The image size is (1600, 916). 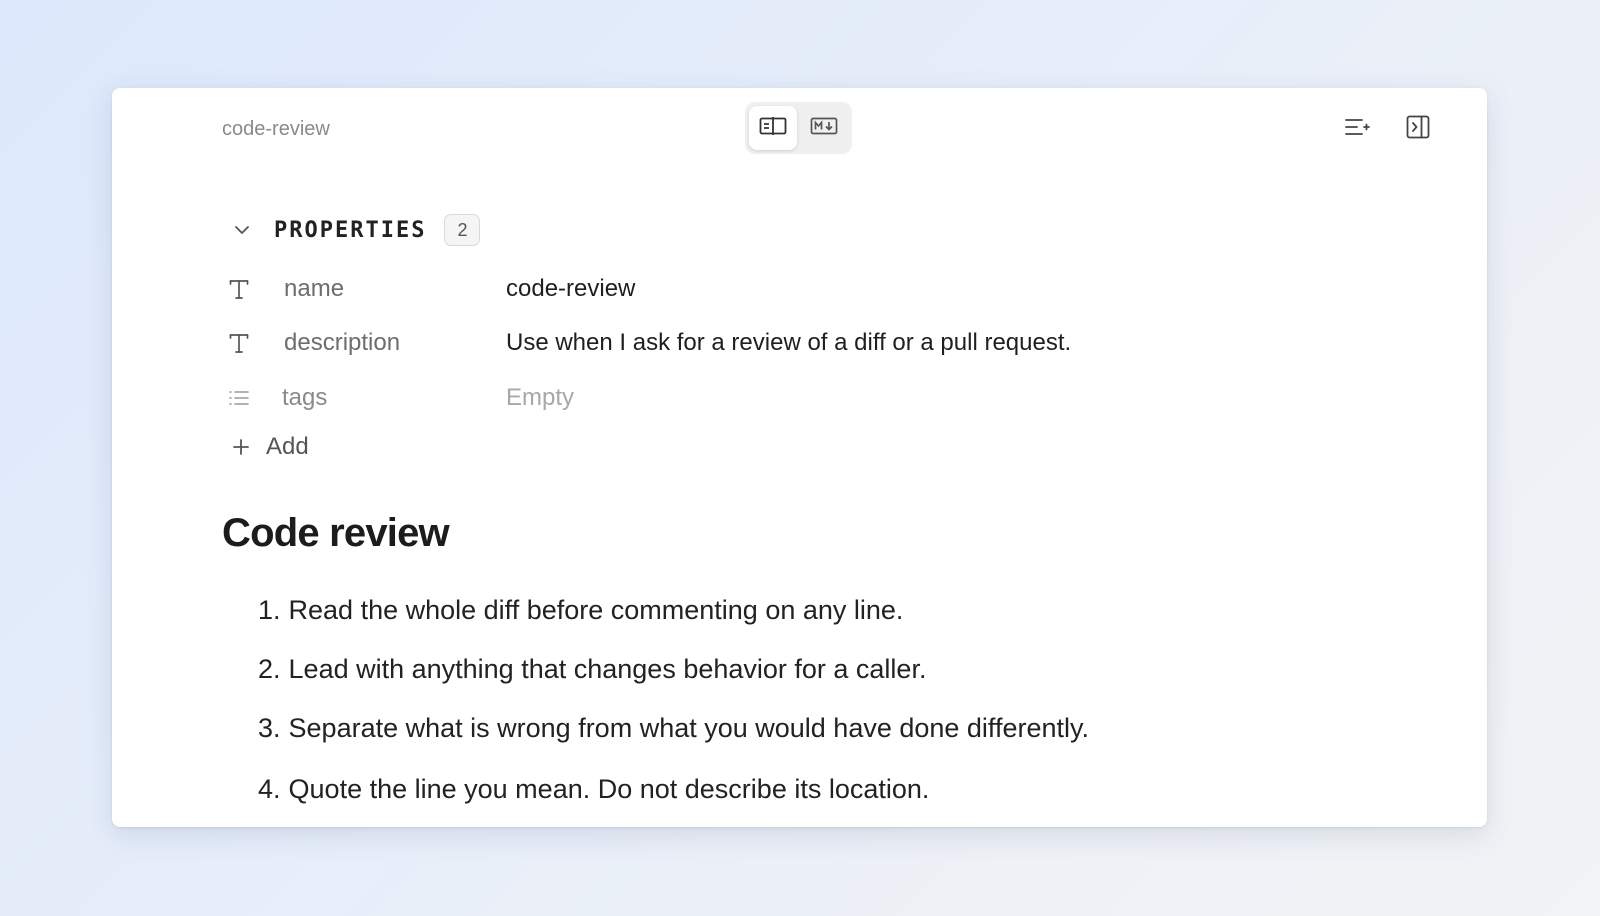 What do you see at coordinates (287, 446) in the screenshot?
I see `add-property-label: Add` at bounding box center [287, 446].